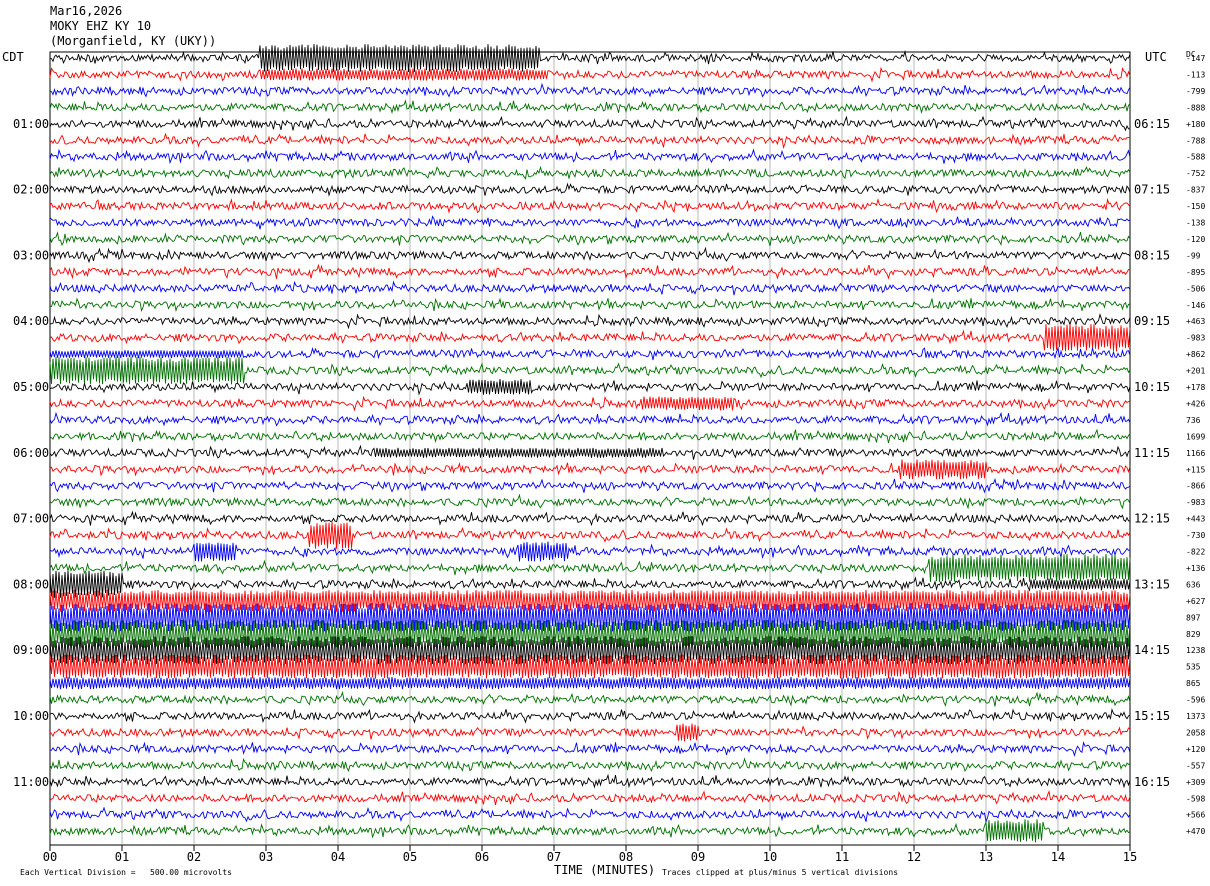  I want to click on dc-offset-label: -113, so click(1195, 74).